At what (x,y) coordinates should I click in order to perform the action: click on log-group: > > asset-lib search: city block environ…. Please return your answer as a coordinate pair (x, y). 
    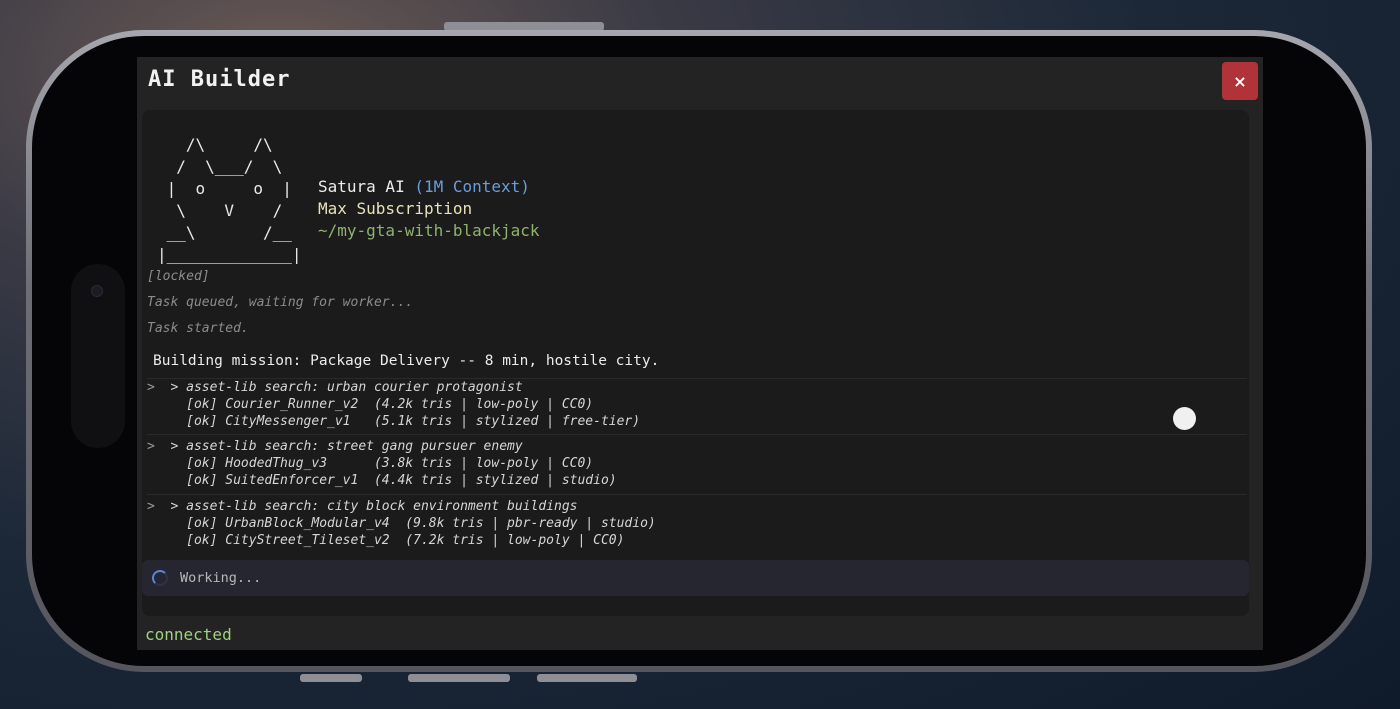
    Looking at the image, I should click on (401, 523).